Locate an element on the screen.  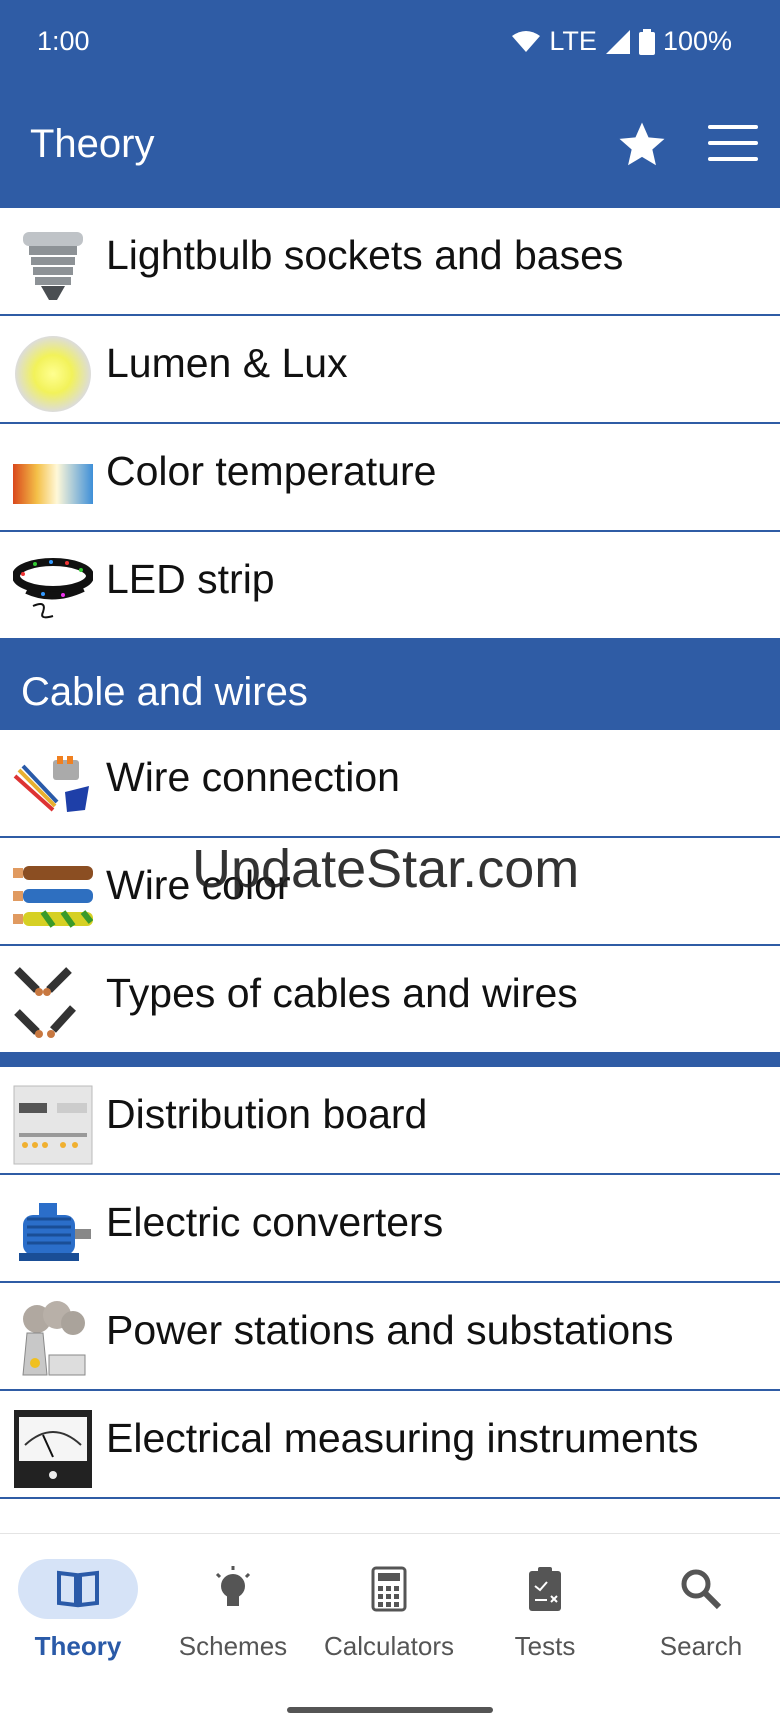
battery-percent: 100% is located at coordinates (697, 41).